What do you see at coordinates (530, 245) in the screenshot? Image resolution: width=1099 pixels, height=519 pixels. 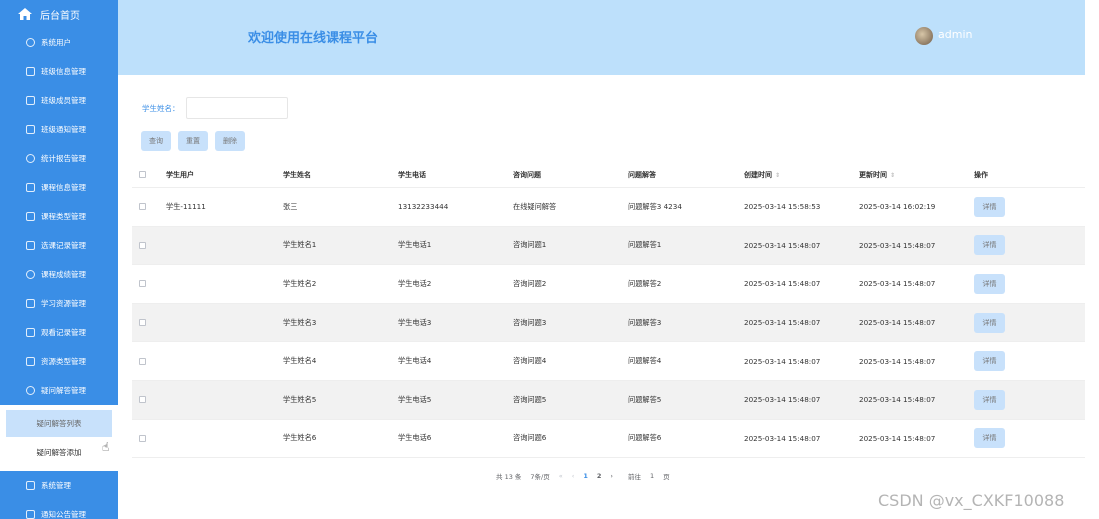 I see `cell-question: 咨询问题1` at bounding box center [530, 245].